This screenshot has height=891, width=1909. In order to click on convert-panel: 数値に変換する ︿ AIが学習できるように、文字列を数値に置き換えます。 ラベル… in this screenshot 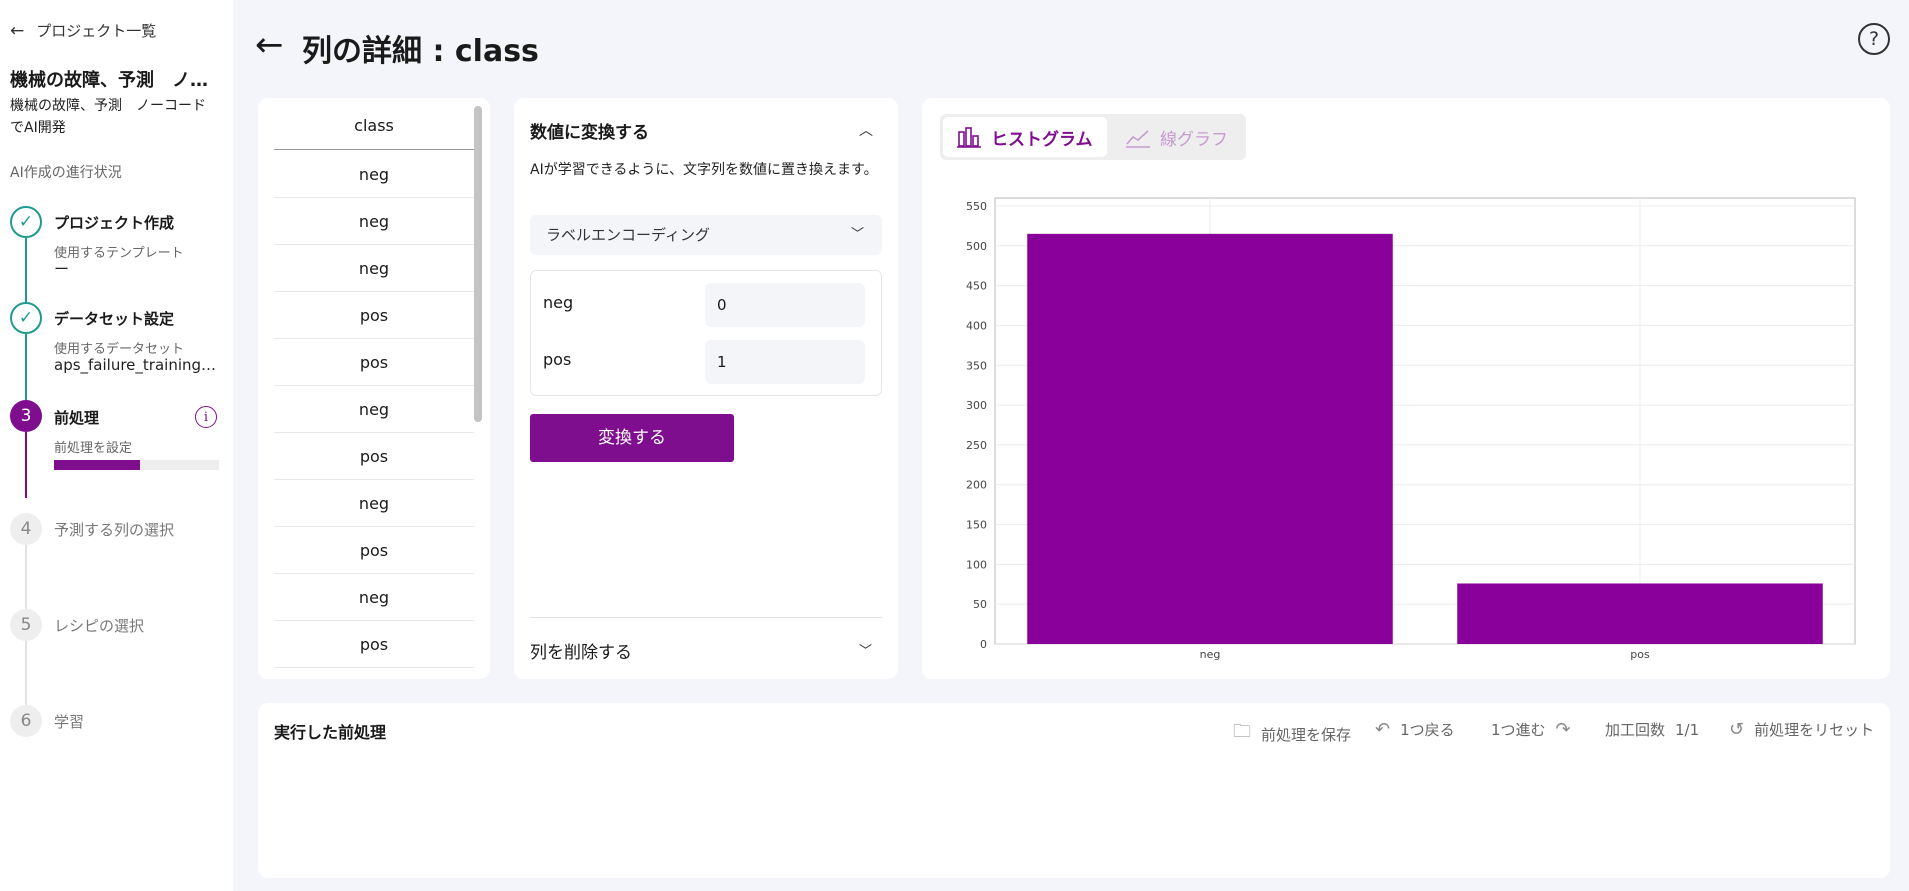, I will do `click(706, 388)`.